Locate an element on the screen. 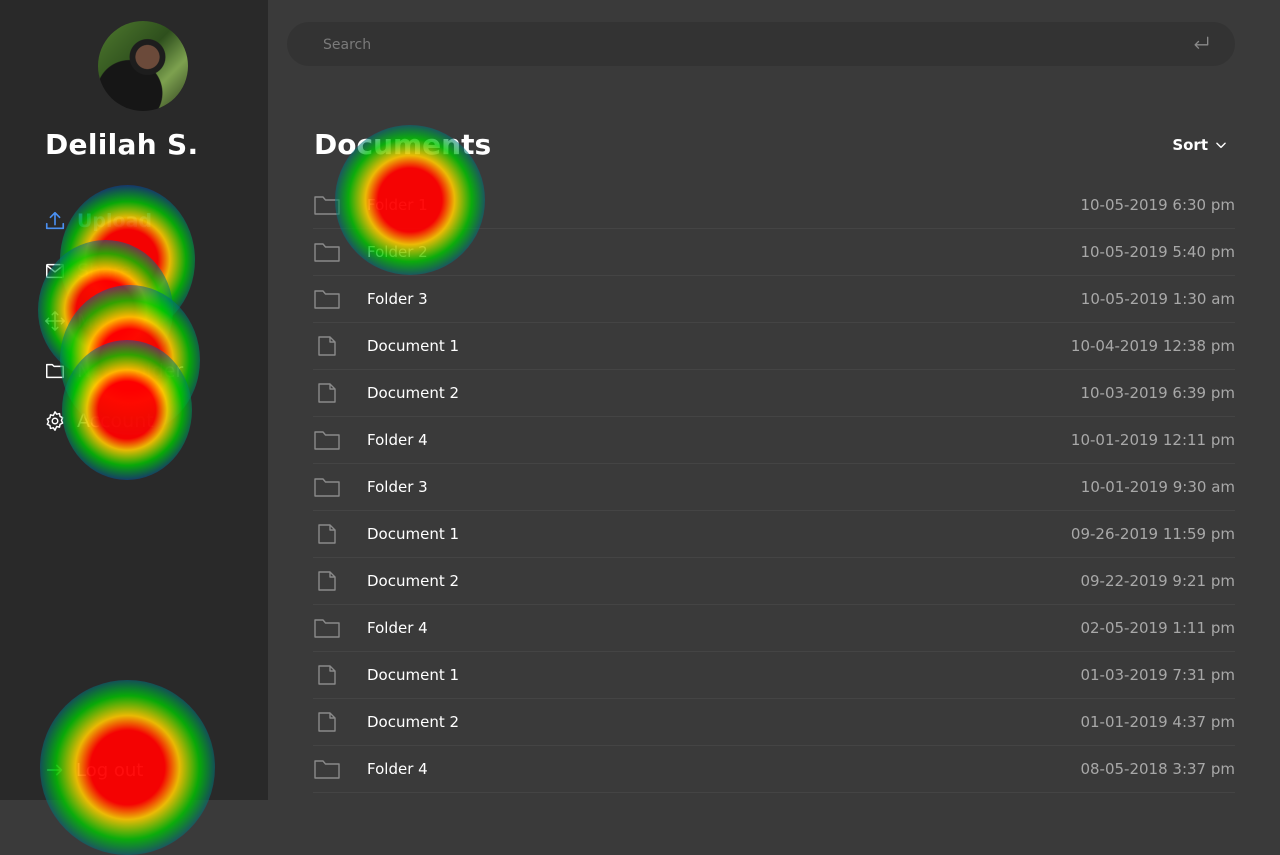  file-date: 10-05-2019 1:30 am is located at coordinates (1157, 299).